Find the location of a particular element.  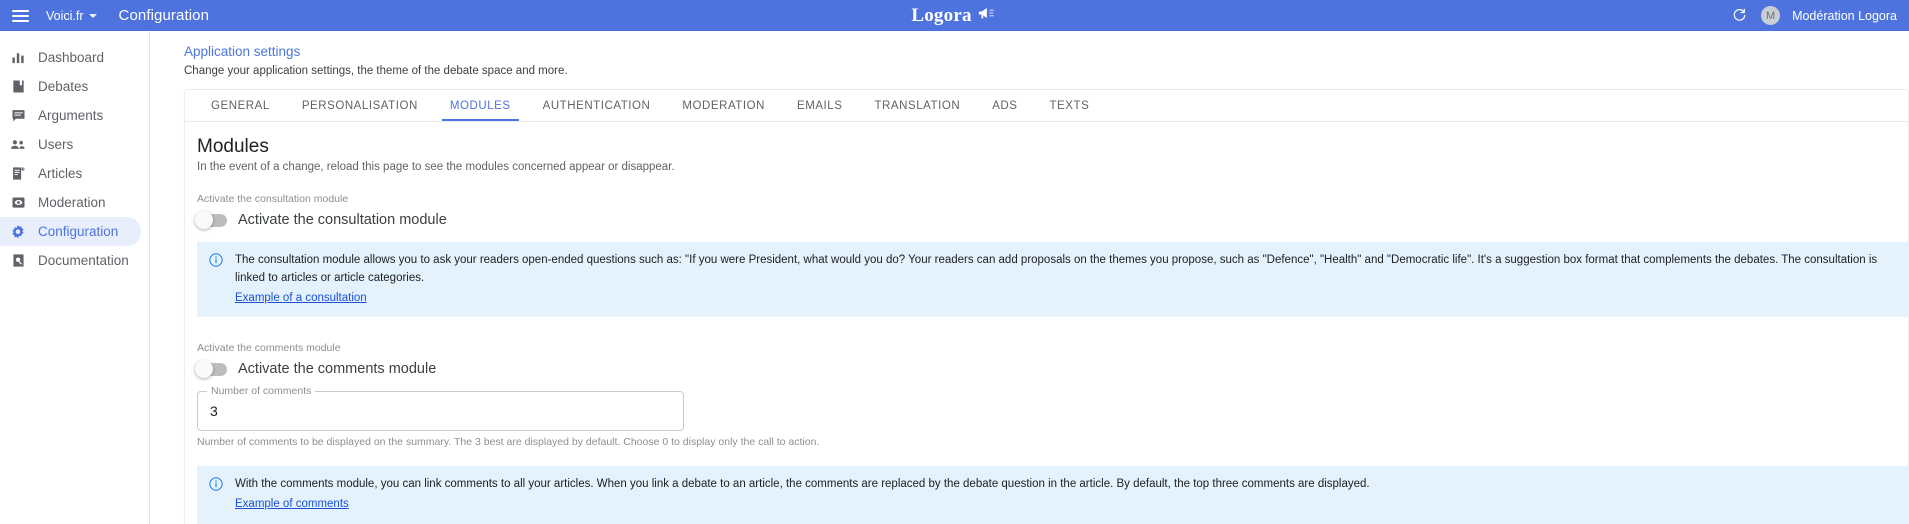

number-of-comments-label: Number of comments is located at coordinates (261, 391).